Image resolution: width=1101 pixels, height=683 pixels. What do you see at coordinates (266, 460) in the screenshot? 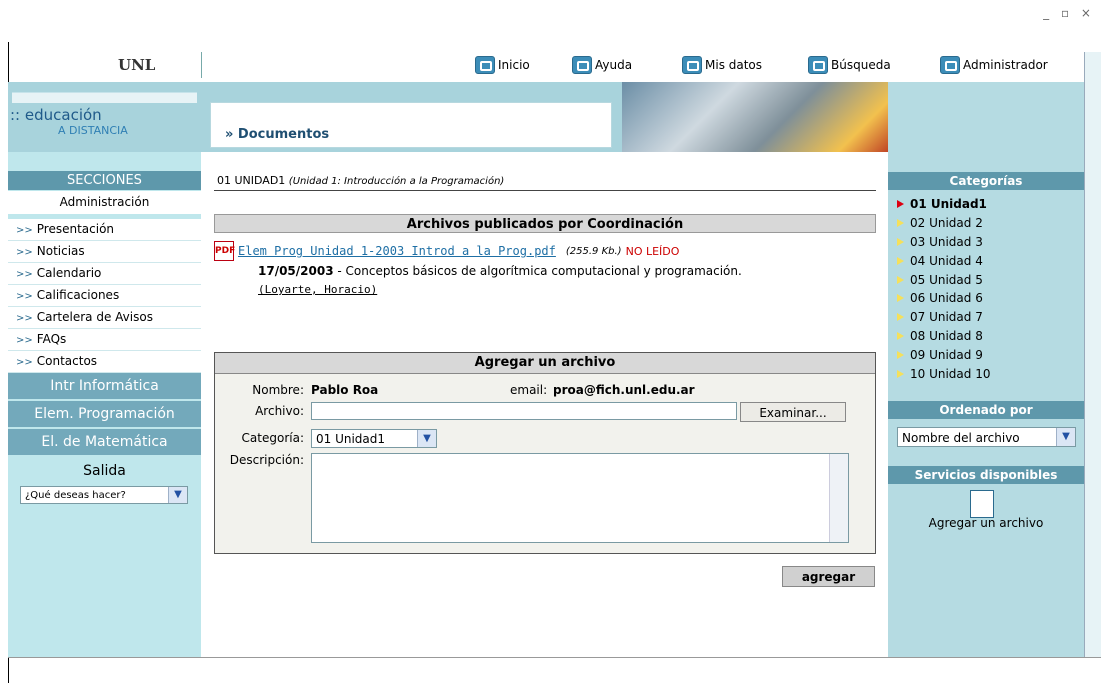
I see `descripcion-label: Descripción:` at bounding box center [266, 460].